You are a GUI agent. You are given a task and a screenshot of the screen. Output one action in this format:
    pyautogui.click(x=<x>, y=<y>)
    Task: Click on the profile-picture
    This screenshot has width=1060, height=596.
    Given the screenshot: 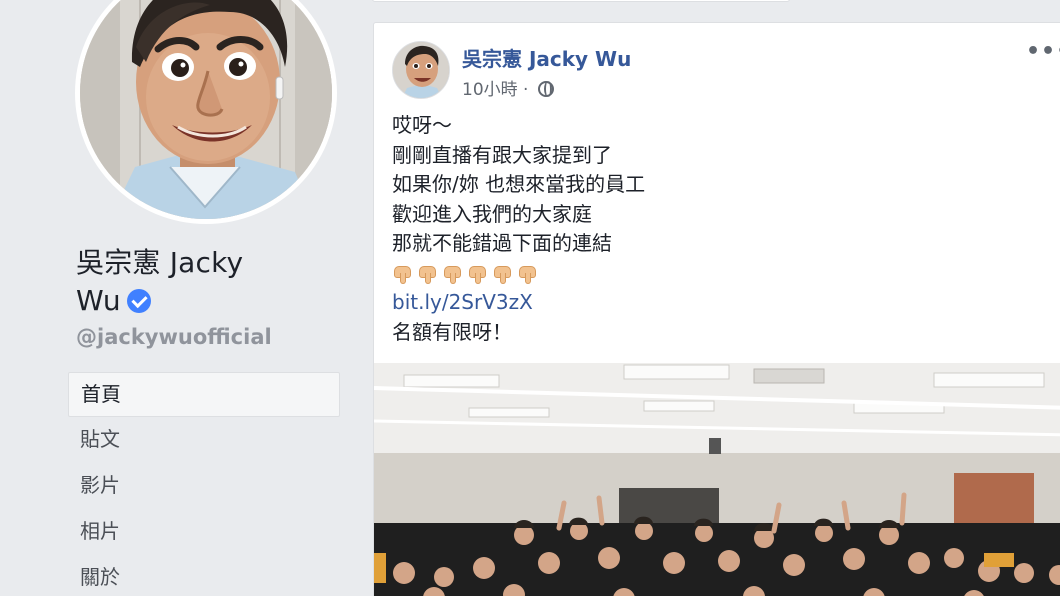 What is the action you would take?
    pyautogui.click(x=206, y=109)
    